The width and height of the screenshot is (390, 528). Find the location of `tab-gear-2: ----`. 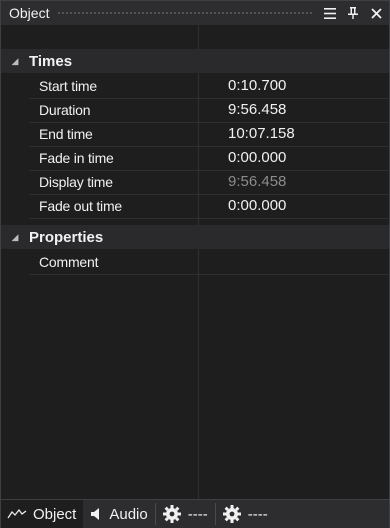

tab-gear-2: ---- is located at coordinates (245, 514).